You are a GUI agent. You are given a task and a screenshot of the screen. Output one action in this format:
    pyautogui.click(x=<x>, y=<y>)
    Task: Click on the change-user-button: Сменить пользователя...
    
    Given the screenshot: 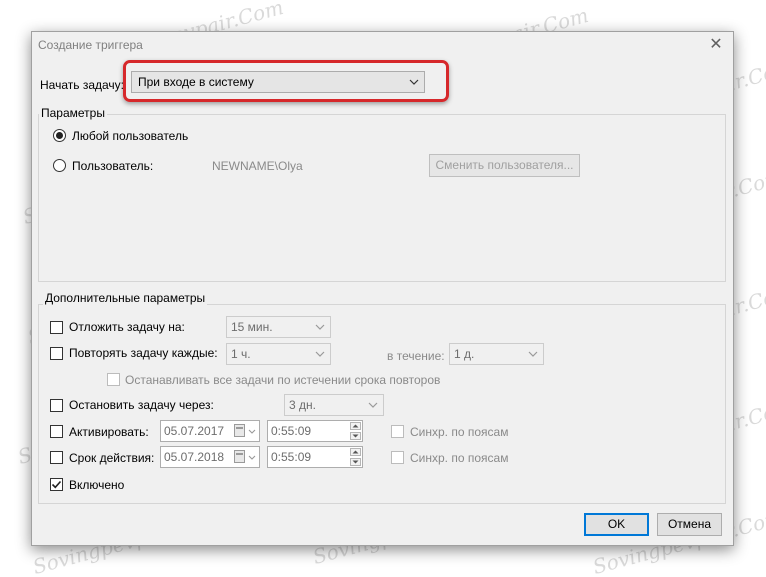 What is the action you would take?
    pyautogui.click(x=504, y=165)
    